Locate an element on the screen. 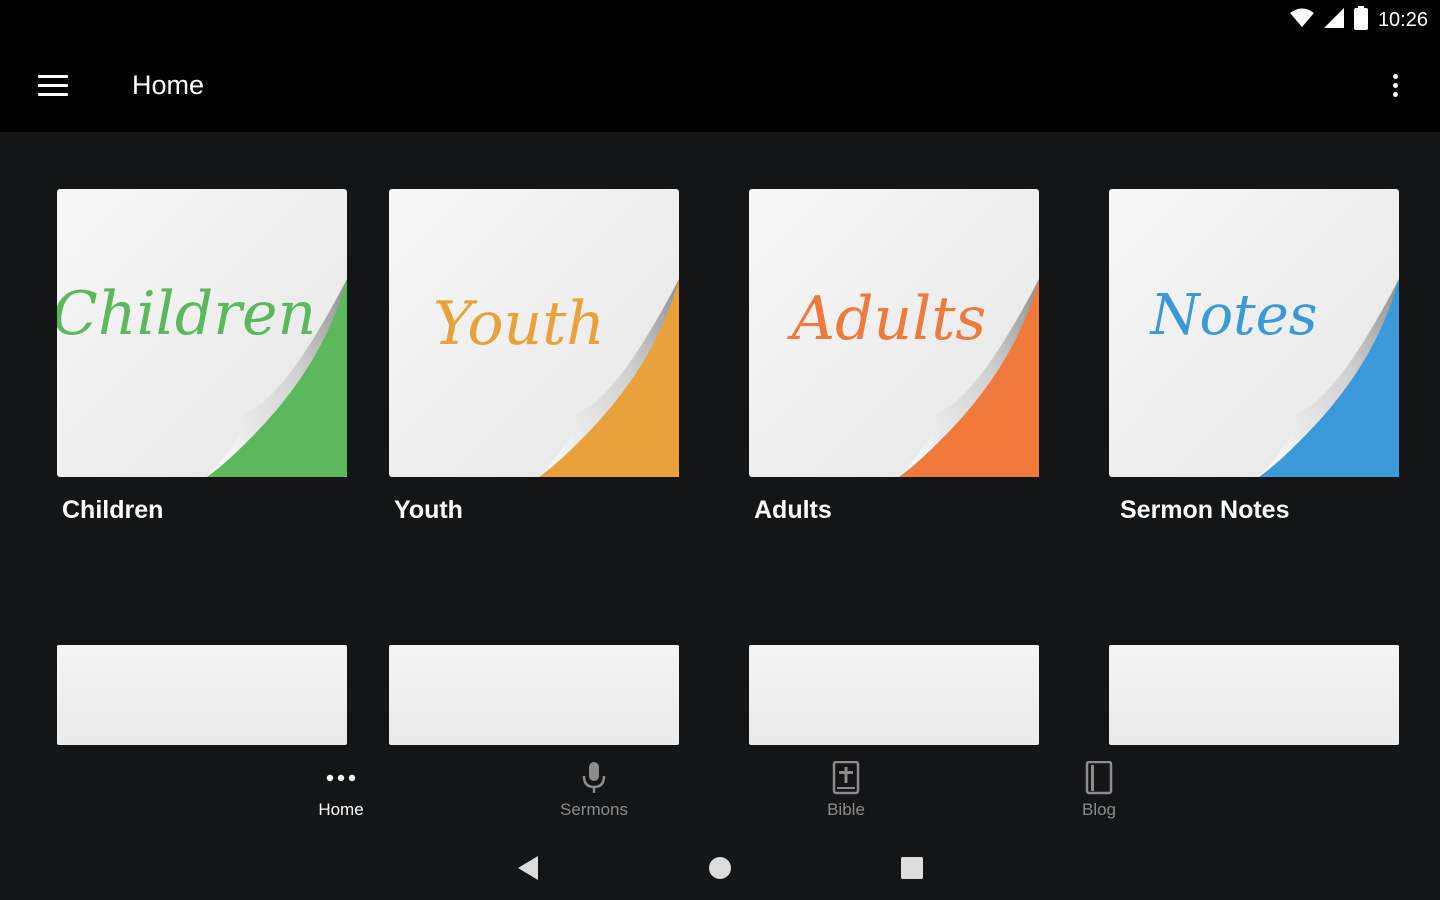 Image resolution: width=1440 pixels, height=900 pixels. svg-text: Youth is located at coordinates (519, 324).